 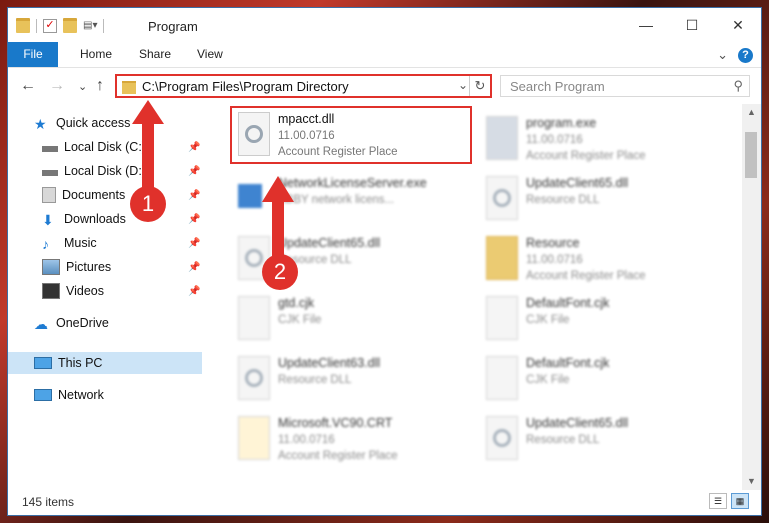 I want to click on annotation-badge-2: 2, so click(x=280, y=272).